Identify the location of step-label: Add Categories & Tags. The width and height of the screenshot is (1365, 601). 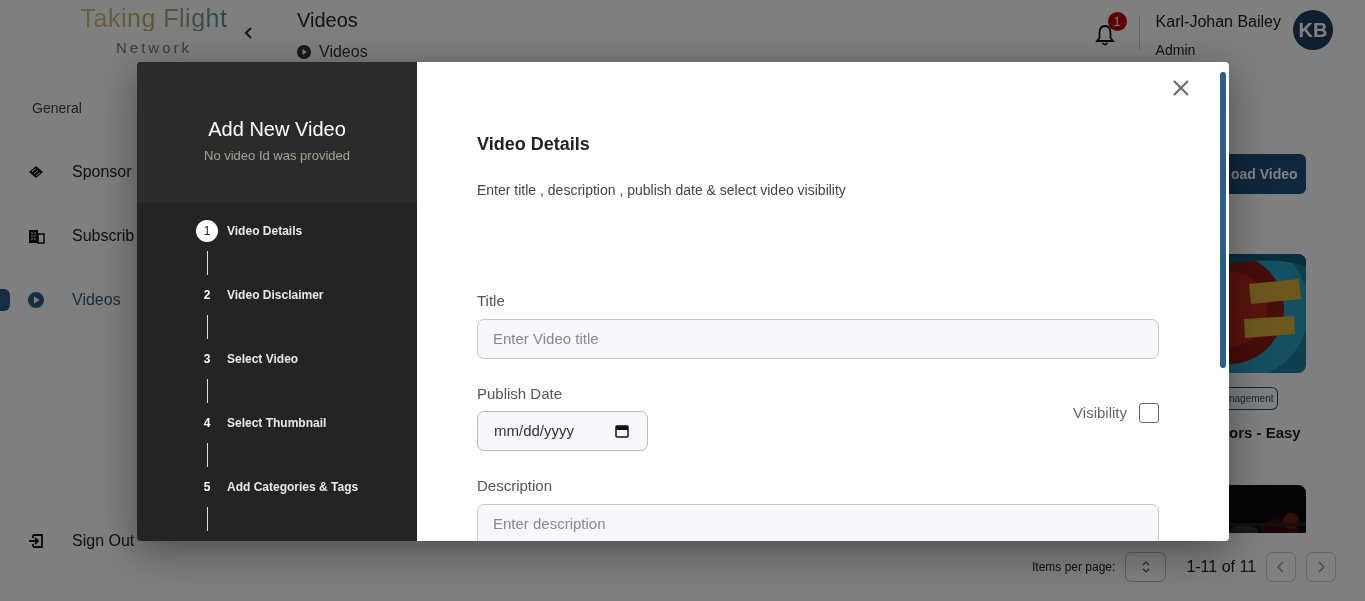
(293, 487).